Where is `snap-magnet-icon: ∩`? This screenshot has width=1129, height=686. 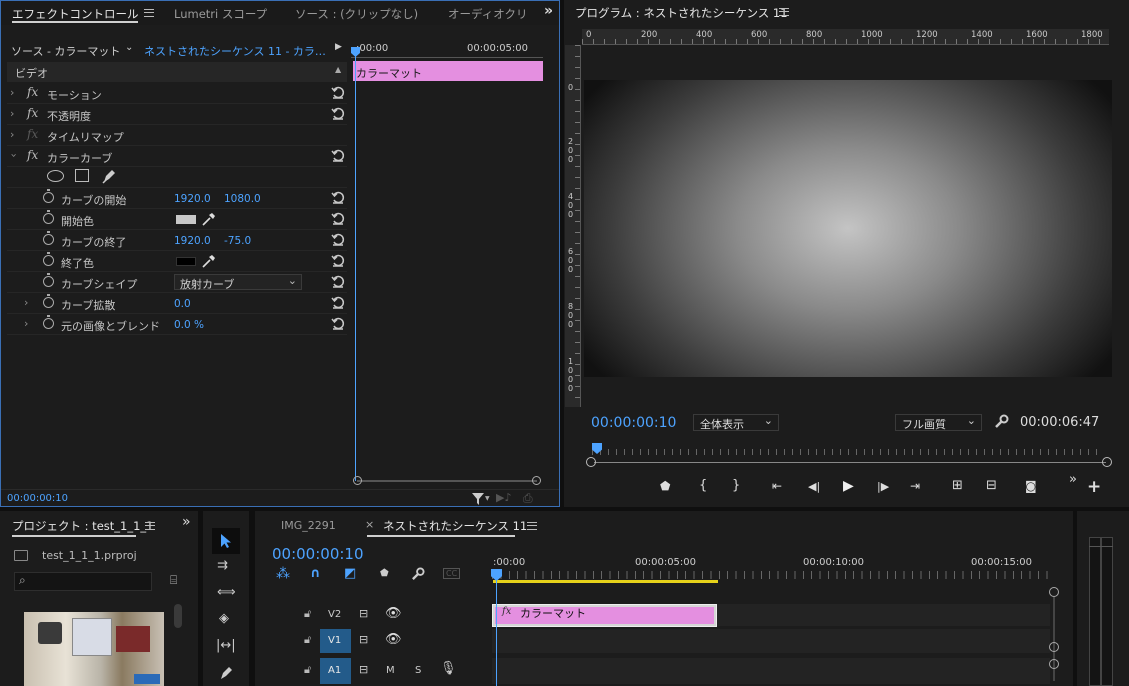 snap-magnet-icon: ∩ is located at coordinates (315, 573).